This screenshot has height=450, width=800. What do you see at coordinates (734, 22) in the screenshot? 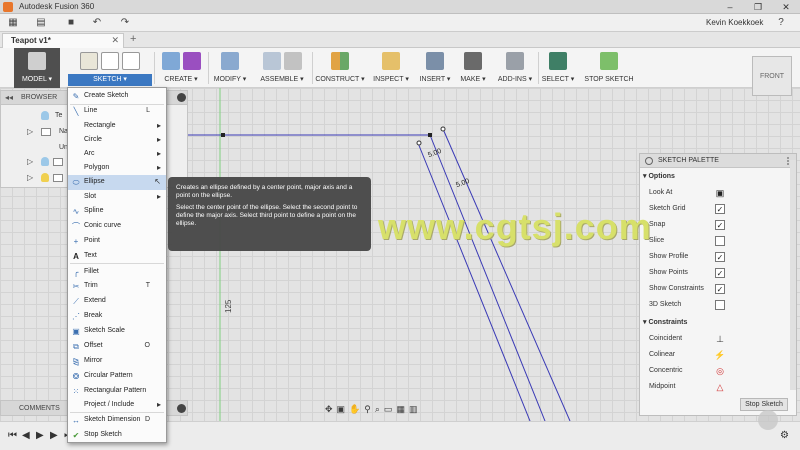
I see `user-name: Kevin Koekkoek` at bounding box center [734, 22].